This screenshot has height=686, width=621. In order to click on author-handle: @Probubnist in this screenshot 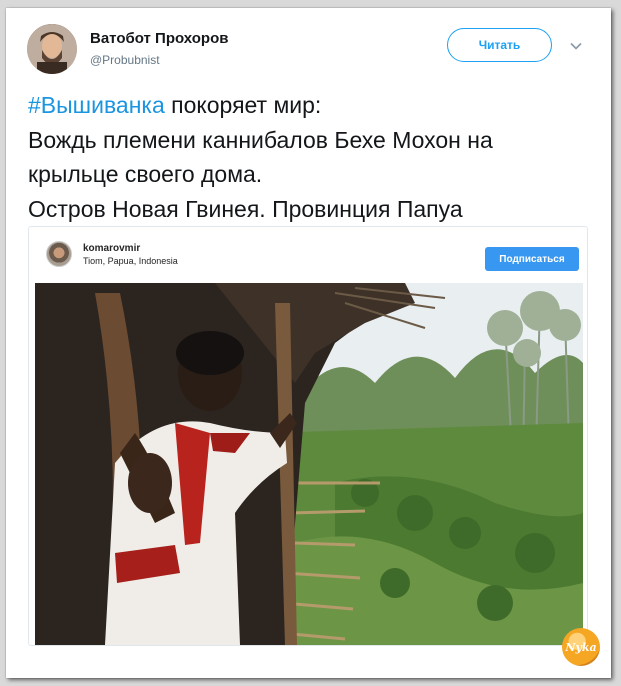, I will do `click(159, 60)`.